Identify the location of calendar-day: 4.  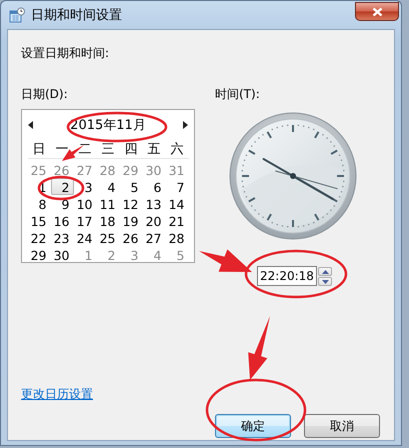
(108, 186).